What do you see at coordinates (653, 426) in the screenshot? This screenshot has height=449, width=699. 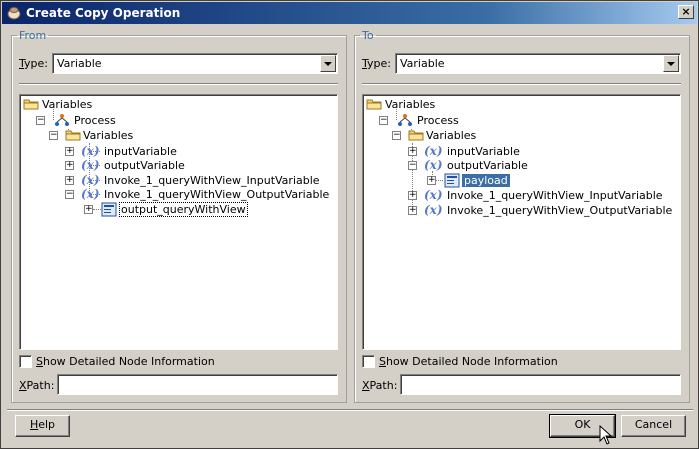 I see `cancel-button: Cancel` at bounding box center [653, 426].